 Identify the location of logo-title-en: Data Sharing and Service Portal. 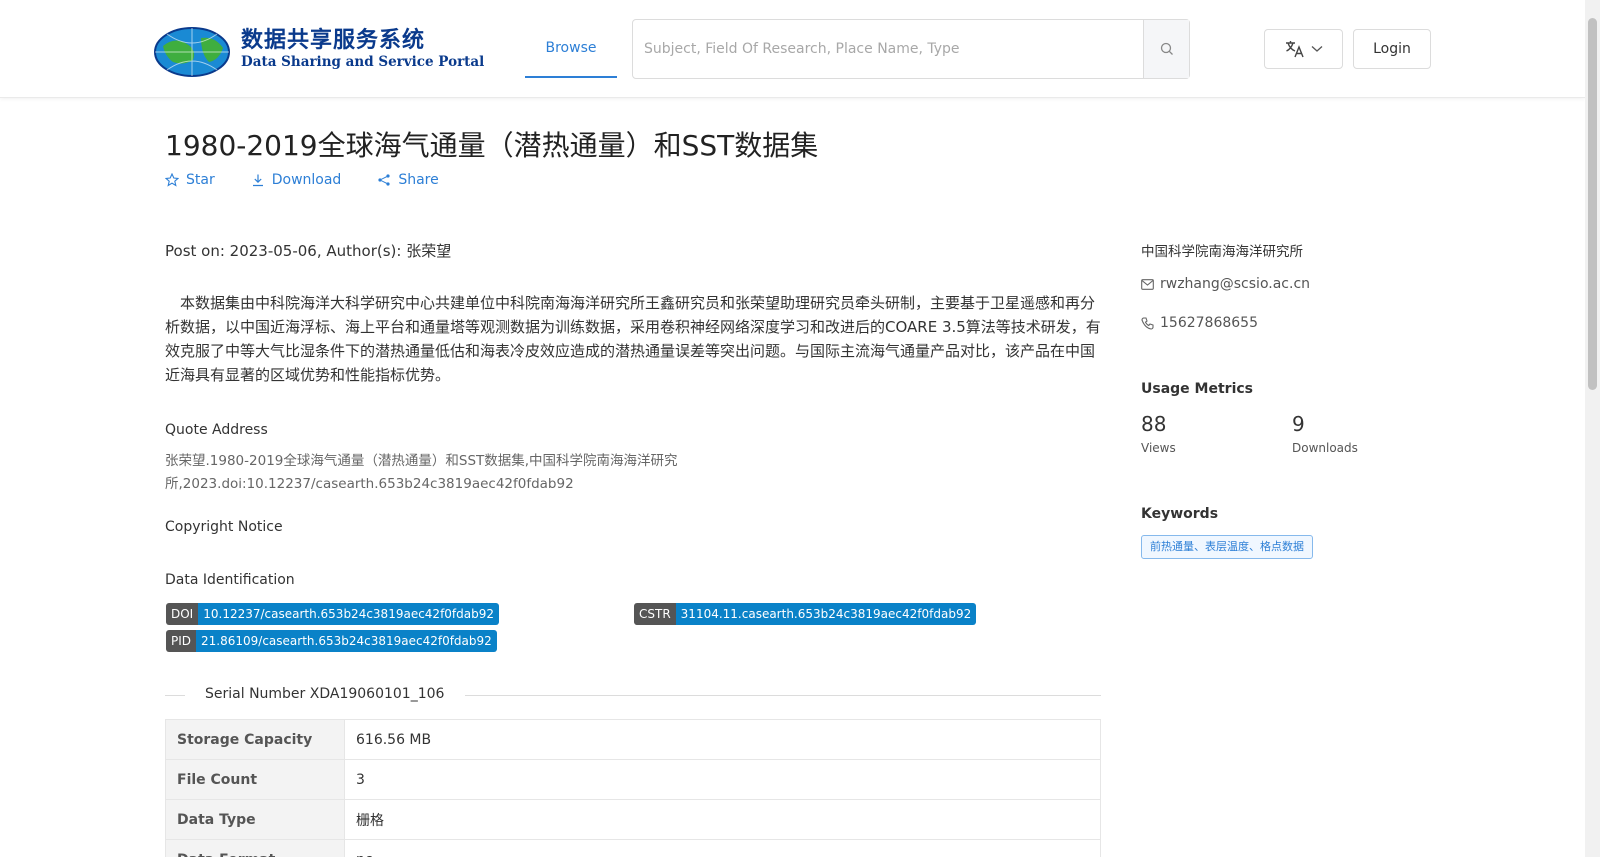
(363, 62).